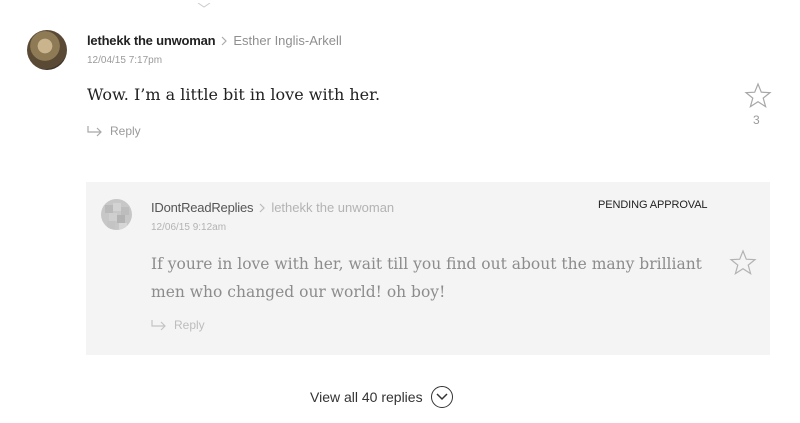 The image size is (800, 423). Describe the element at coordinates (756, 120) in the screenshot. I see `star-count: 3` at that location.